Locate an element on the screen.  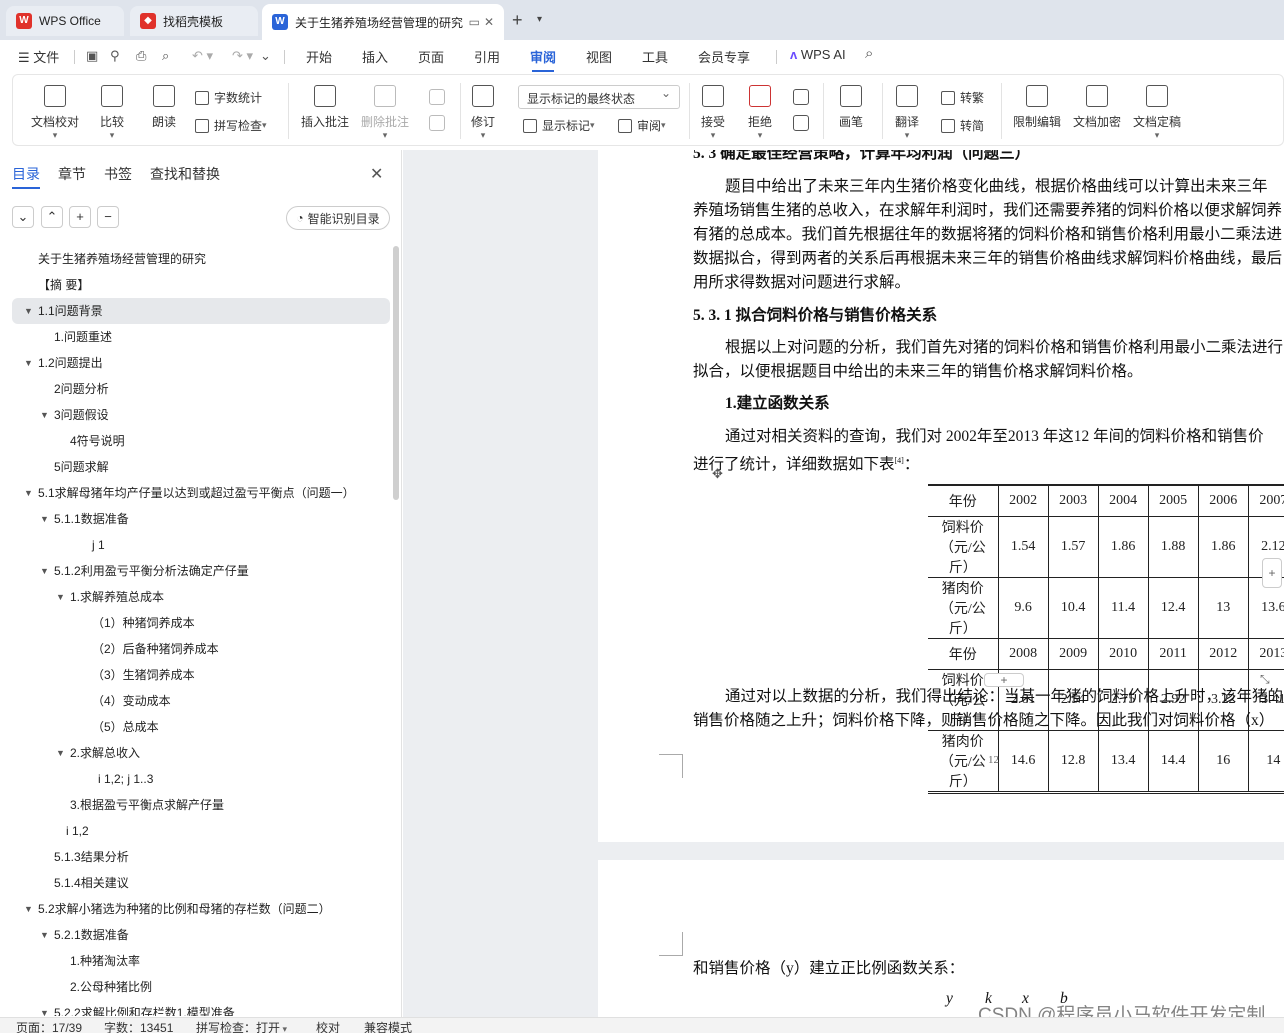
table-cell: 11.4 is located at coordinates (1123, 607).